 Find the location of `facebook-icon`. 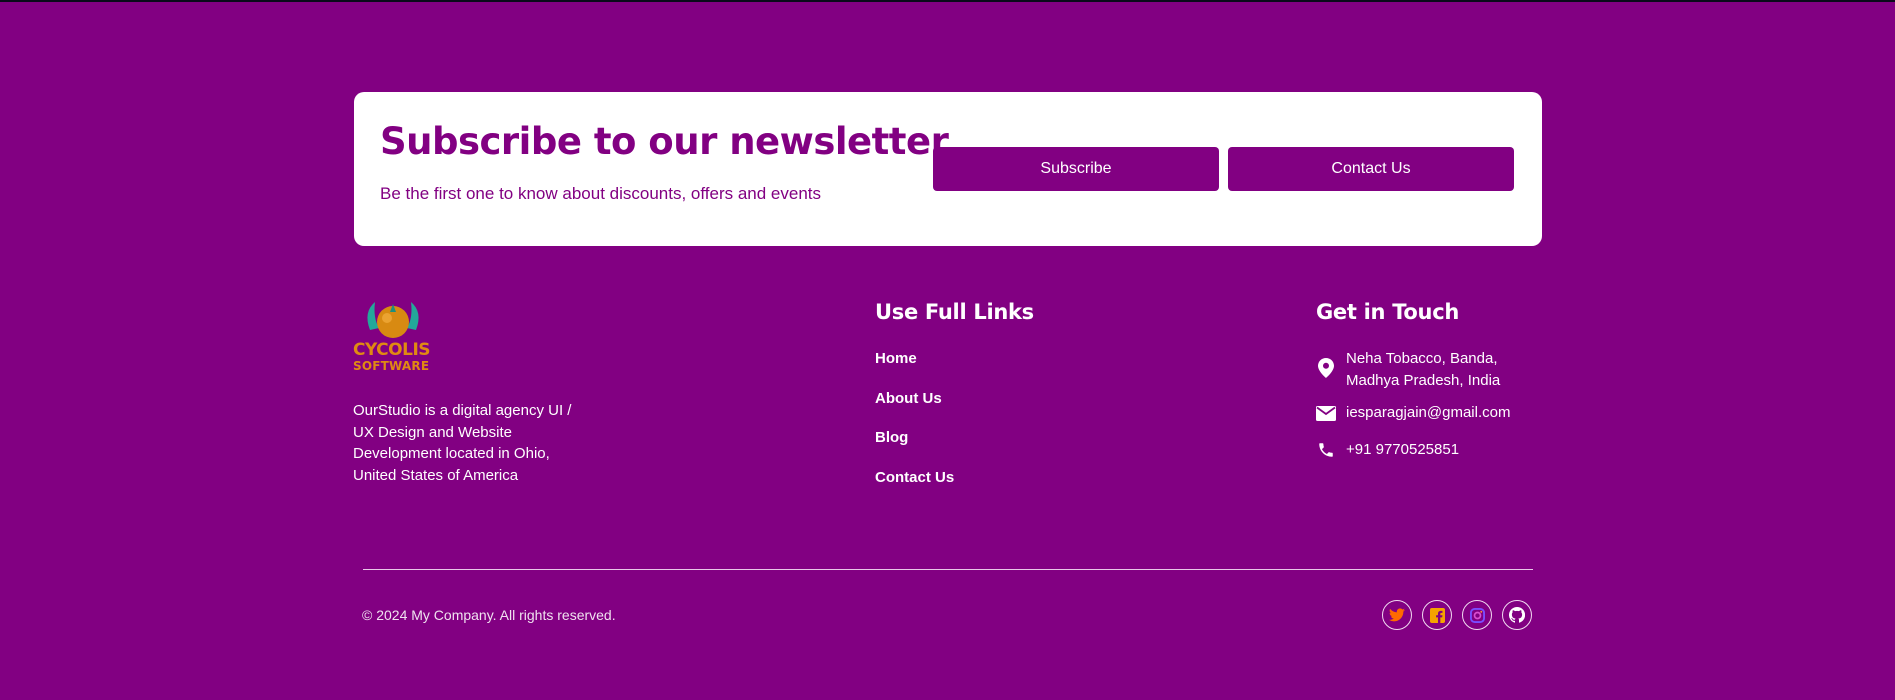

facebook-icon is located at coordinates (1437, 615).